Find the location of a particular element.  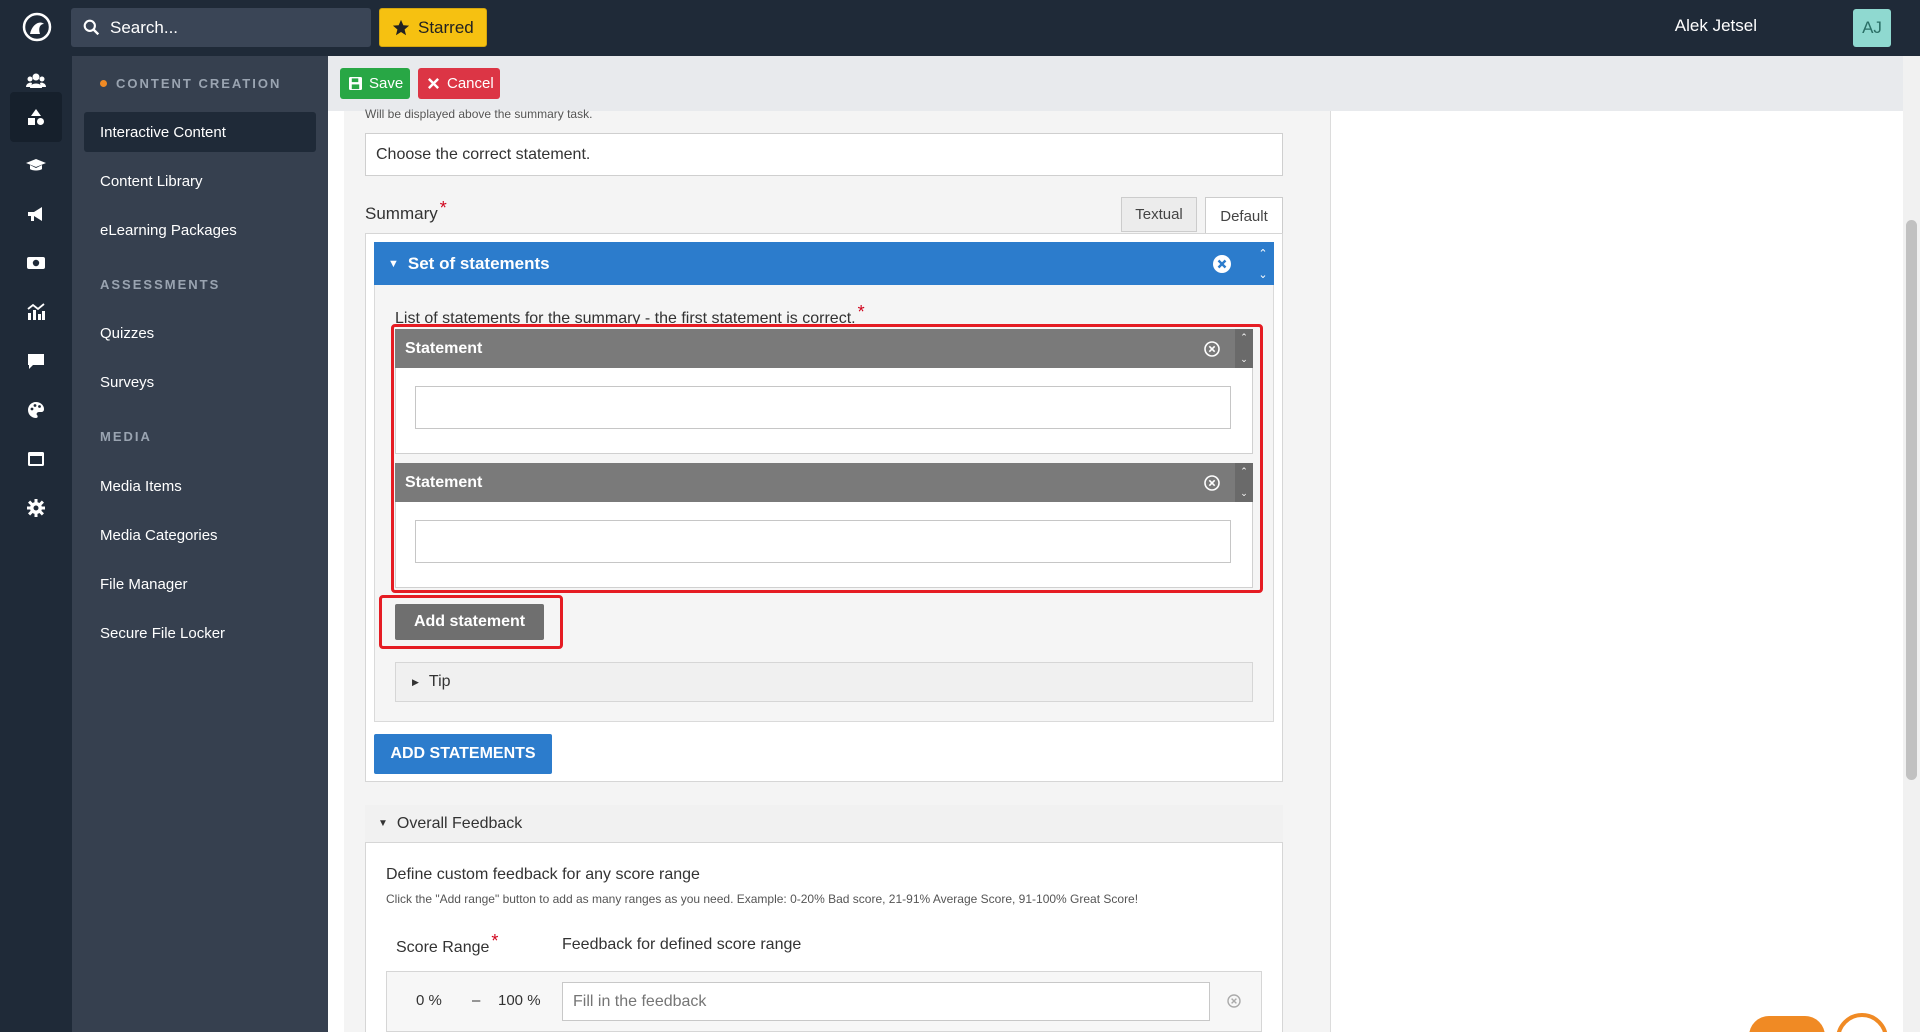

overall-feedback-title: Overall Feedback is located at coordinates (459, 823).